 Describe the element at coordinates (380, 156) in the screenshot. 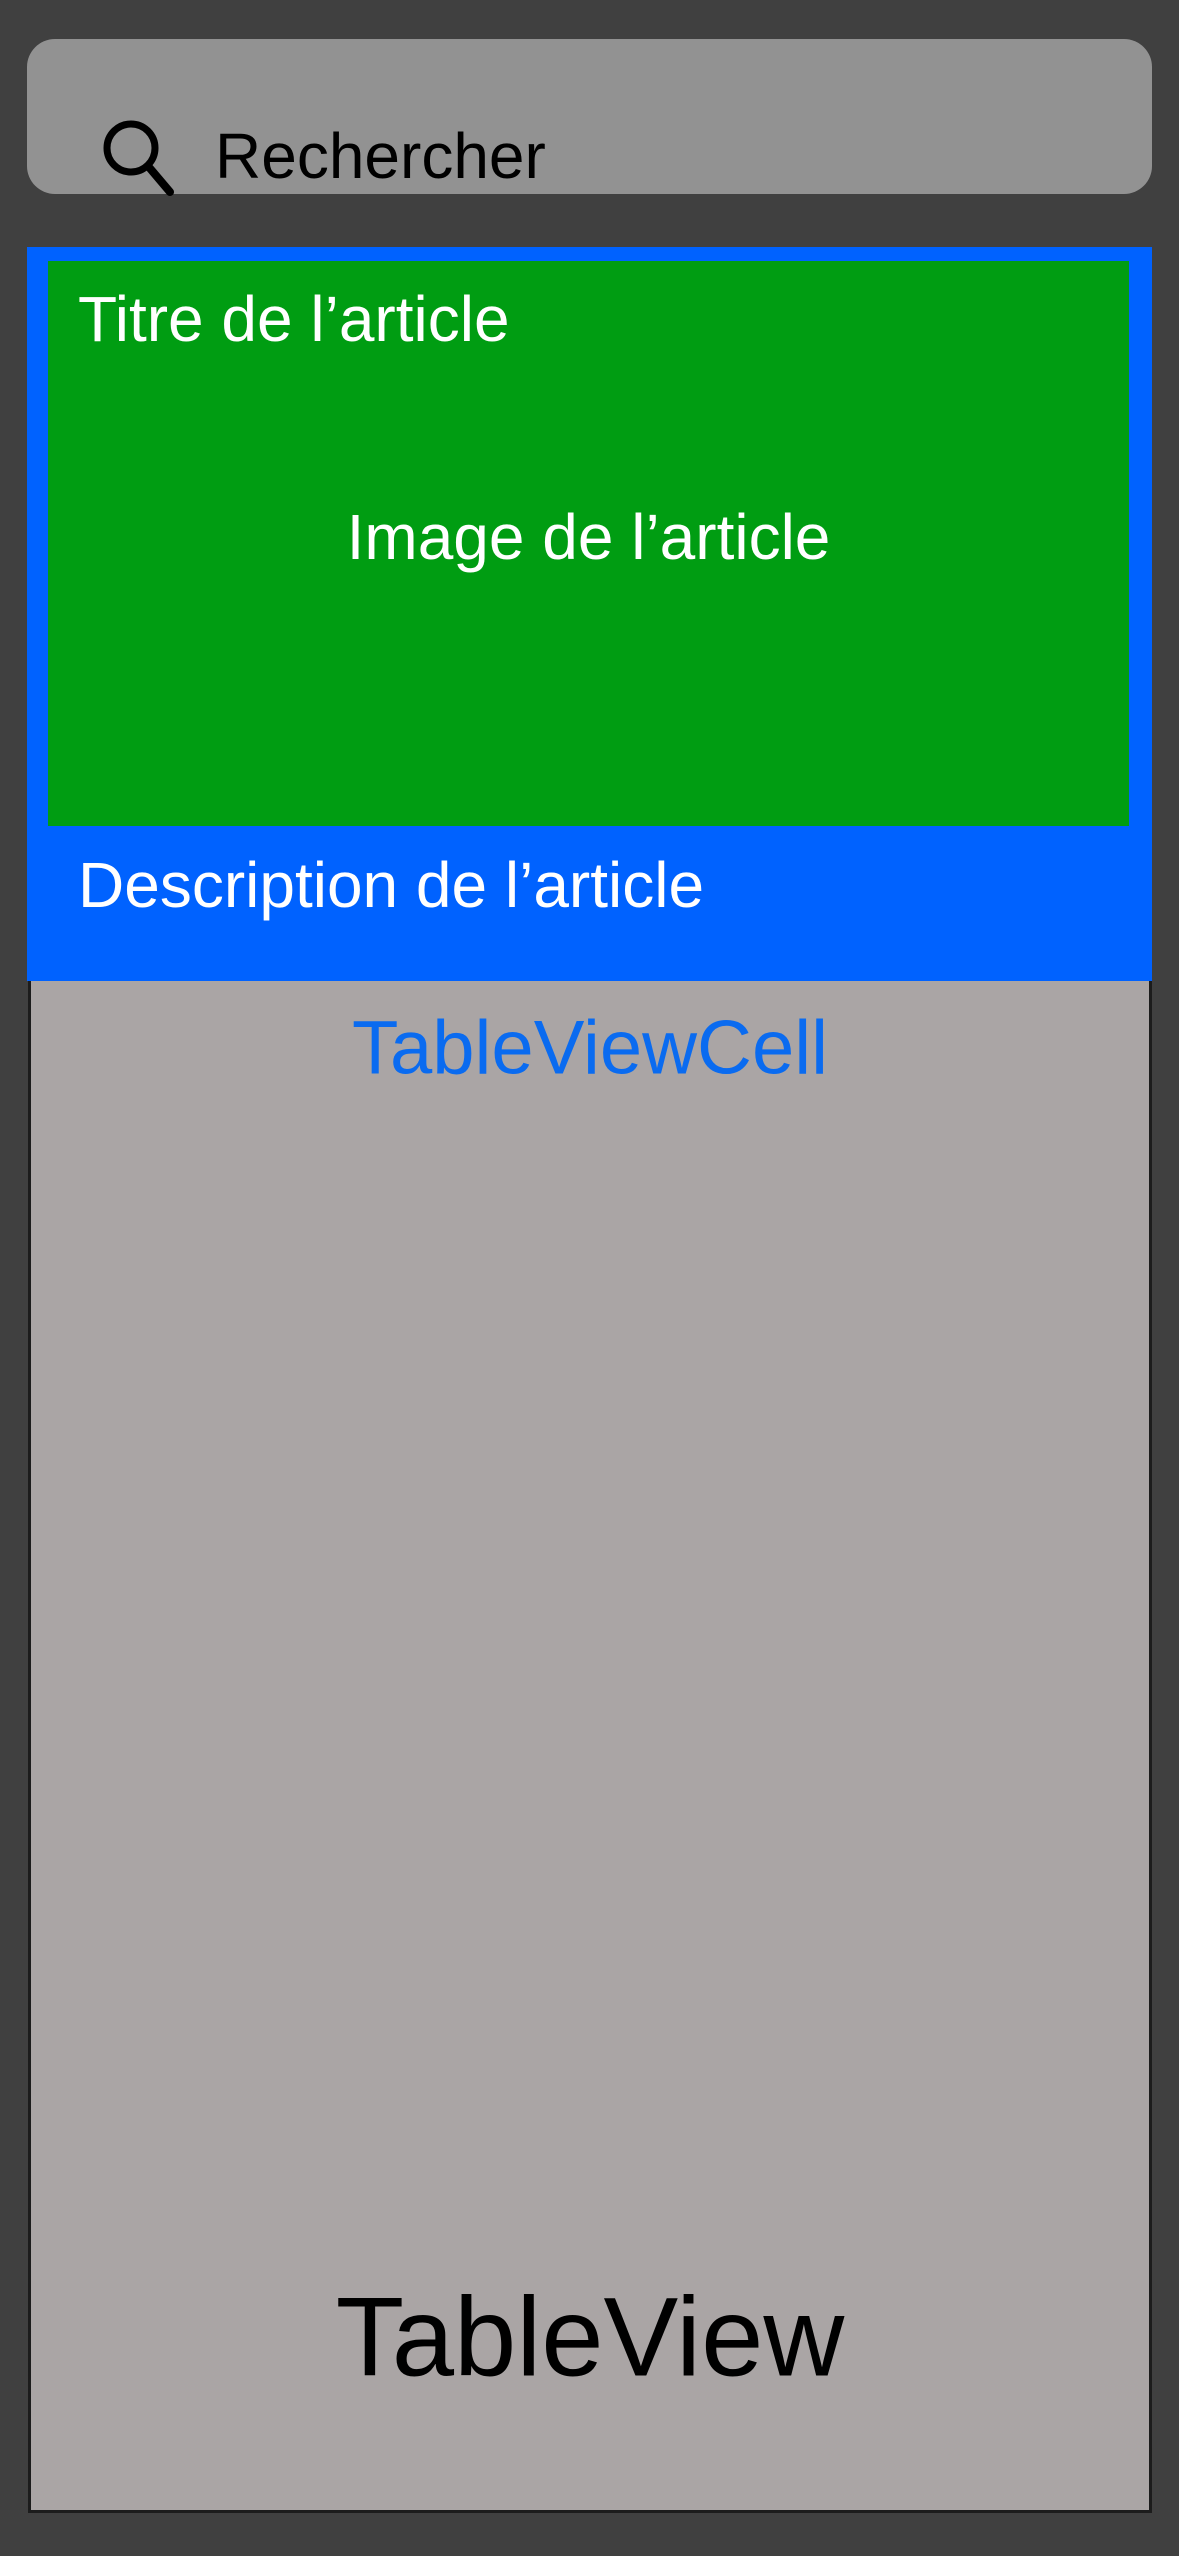

I see `search-placeholder: Rechercher` at that location.